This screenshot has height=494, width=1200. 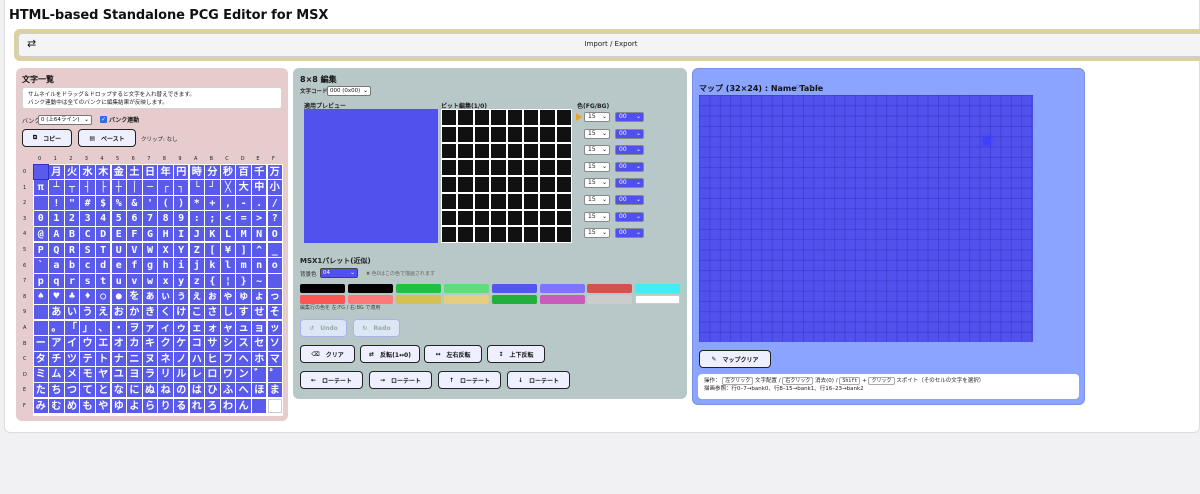 What do you see at coordinates (228, 328) in the screenshot?
I see `char-cell: ャ` at bounding box center [228, 328].